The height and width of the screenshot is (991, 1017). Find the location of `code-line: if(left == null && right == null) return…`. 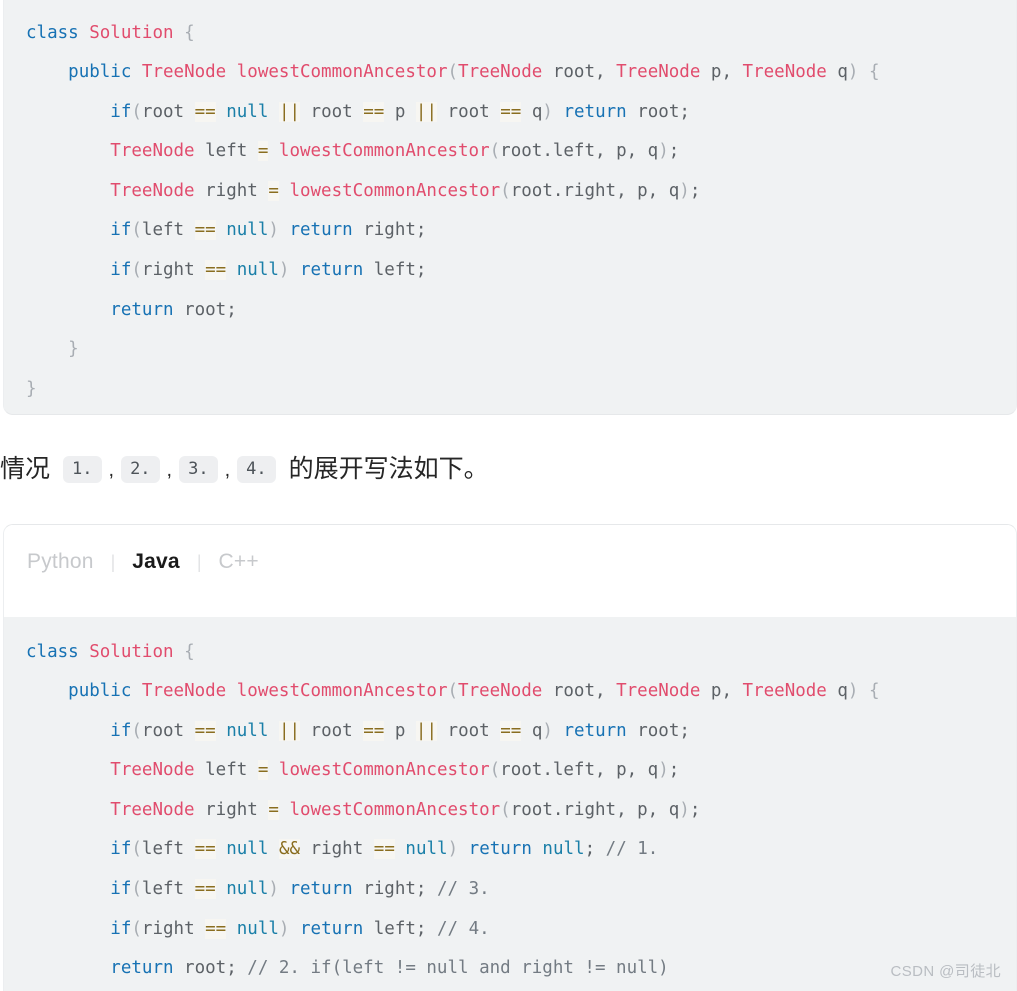

code-line: if(left == null && right == null) return… is located at coordinates (384, 849).